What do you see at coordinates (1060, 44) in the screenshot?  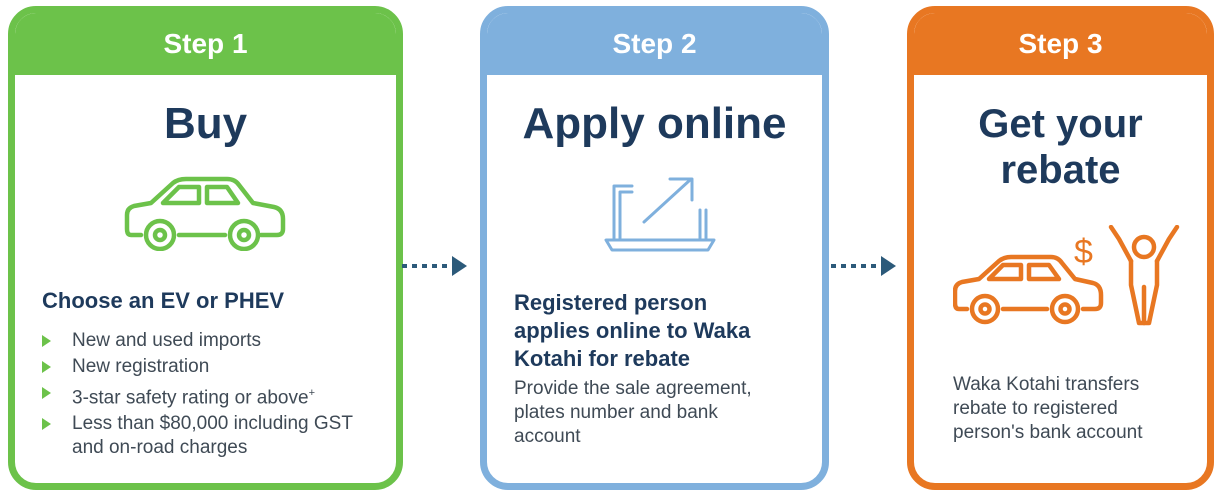 I see `step-3-header: Step 3` at bounding box center [1060, 44].